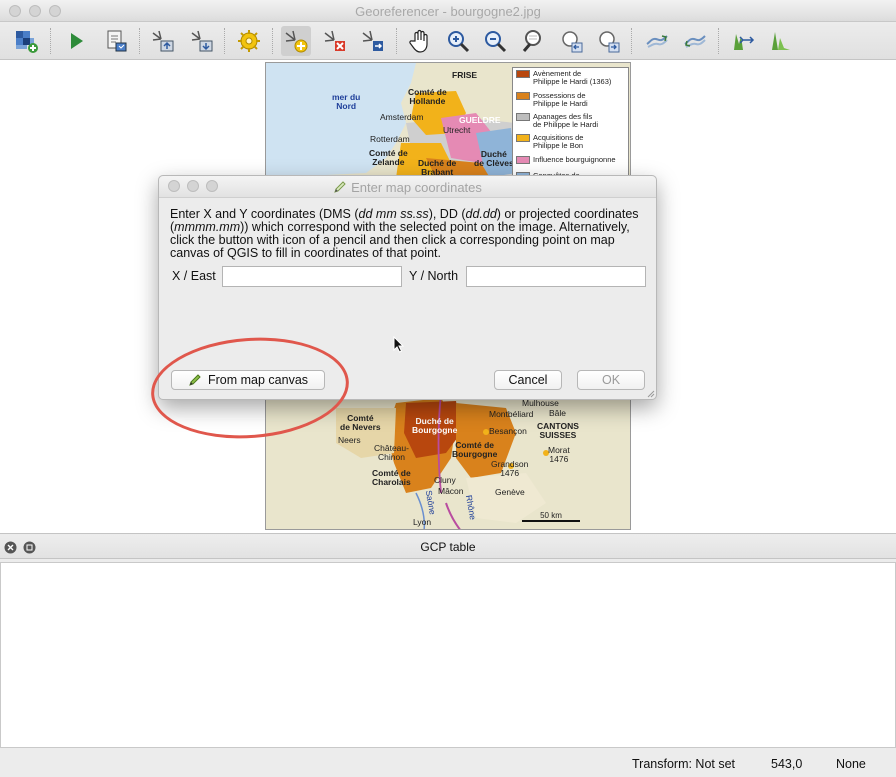 The image size is (896, 777). I want to click on map-label-cantons: CANTONS SUISSES, so click(558, 430).